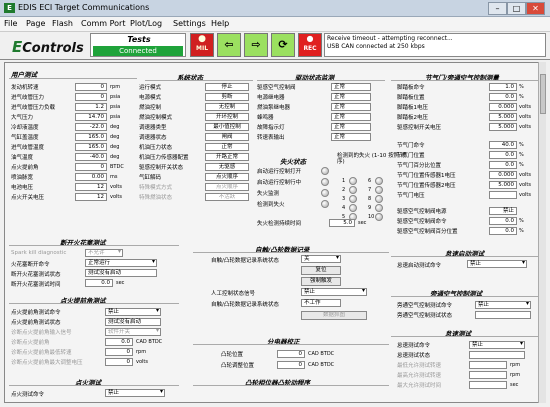  I want to click on throttle-label: 脚踏板2电压, so click(412, 118).